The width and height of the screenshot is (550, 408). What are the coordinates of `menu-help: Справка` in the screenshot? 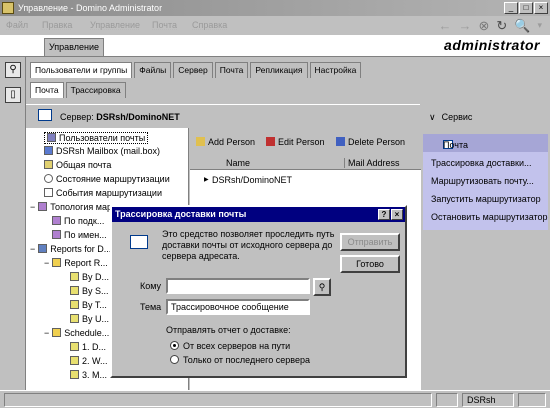 It's located at (209, 25).